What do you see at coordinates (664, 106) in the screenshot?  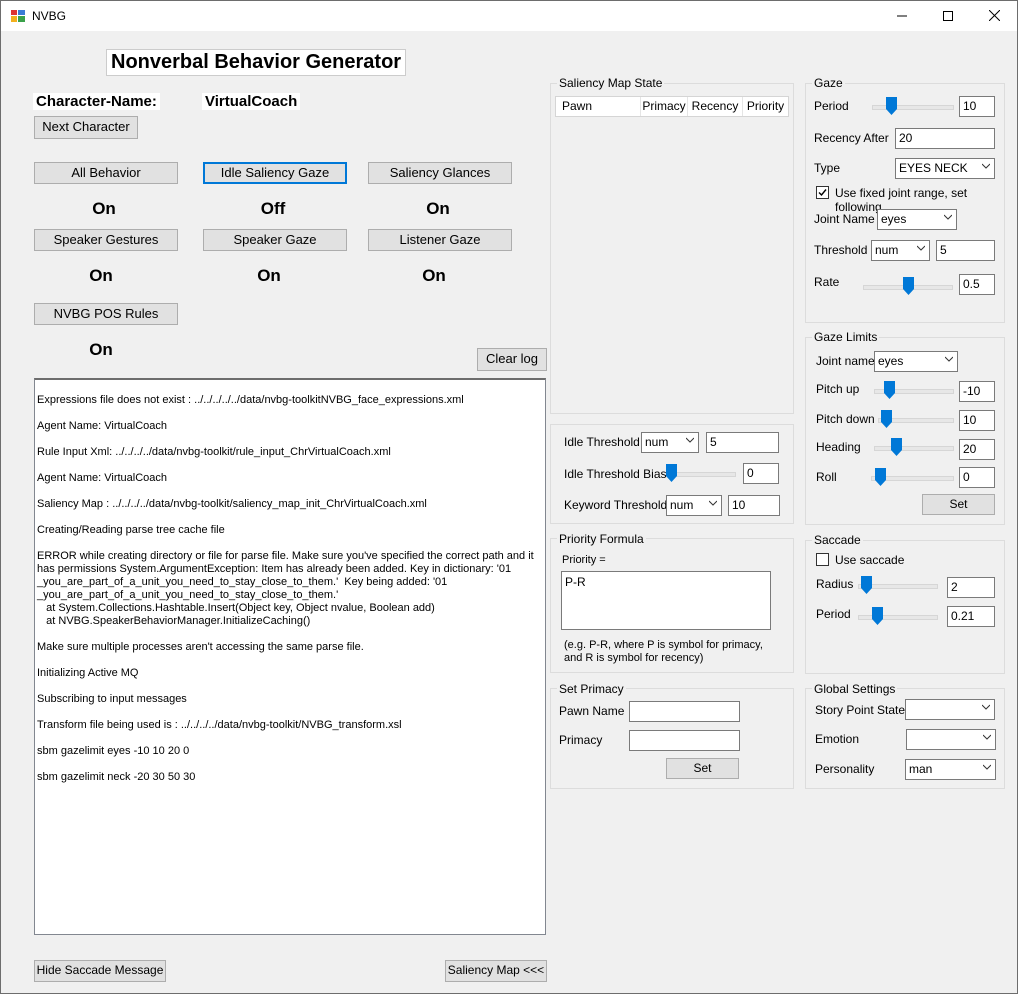 I see `column-primacy: Primacy` at bounding box center [664, 106].